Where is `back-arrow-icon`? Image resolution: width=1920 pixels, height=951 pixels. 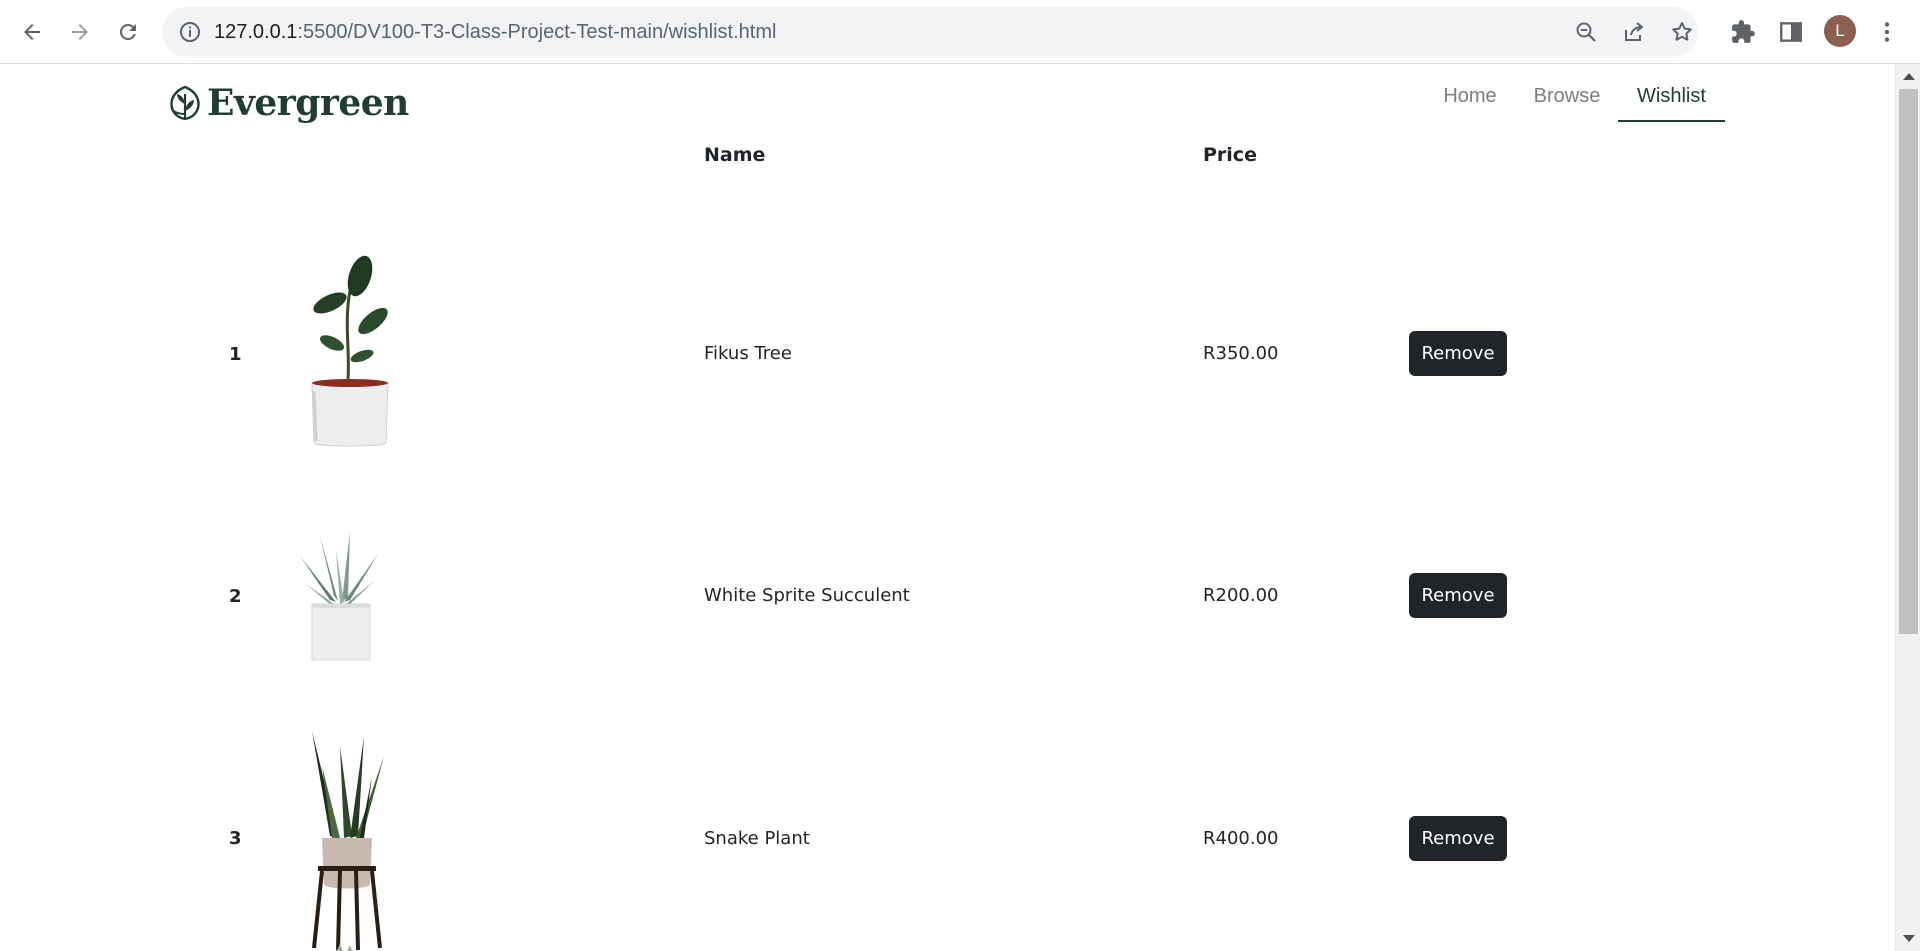 back-arrow-icon is located at coordinates (32, 32).